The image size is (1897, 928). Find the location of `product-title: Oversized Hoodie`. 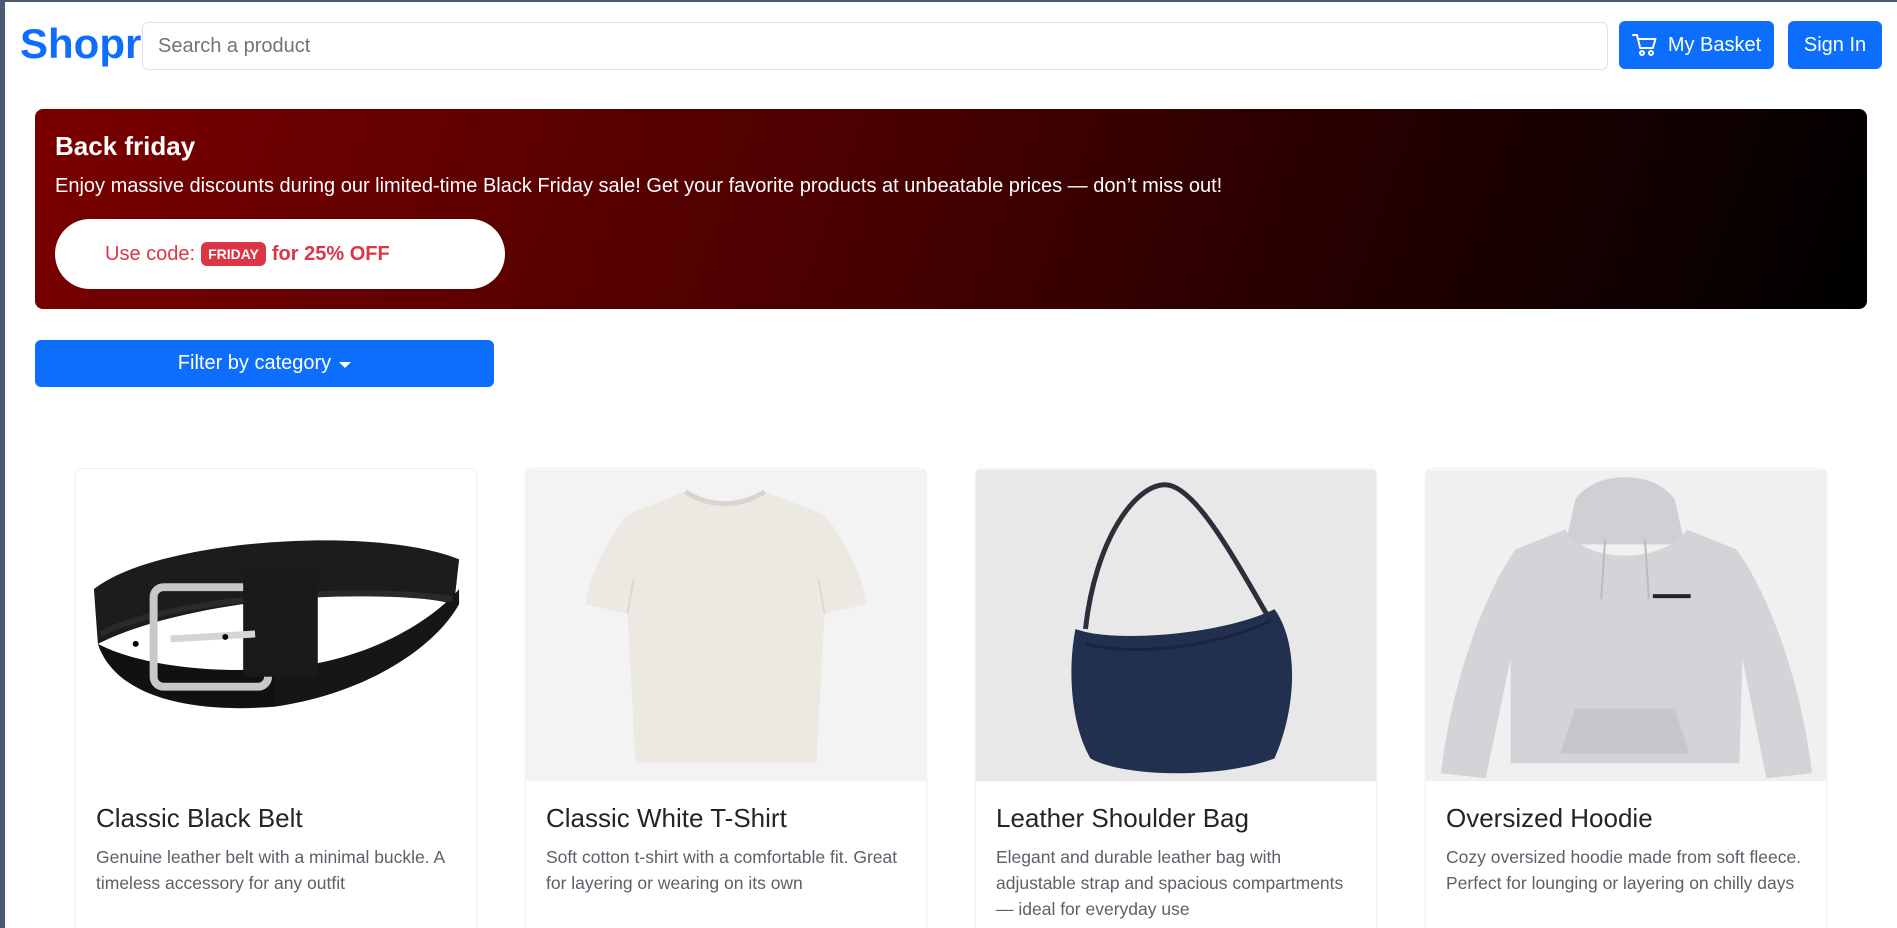

product-title: Oversized Hoodie is located at coordinates (1549, 818).